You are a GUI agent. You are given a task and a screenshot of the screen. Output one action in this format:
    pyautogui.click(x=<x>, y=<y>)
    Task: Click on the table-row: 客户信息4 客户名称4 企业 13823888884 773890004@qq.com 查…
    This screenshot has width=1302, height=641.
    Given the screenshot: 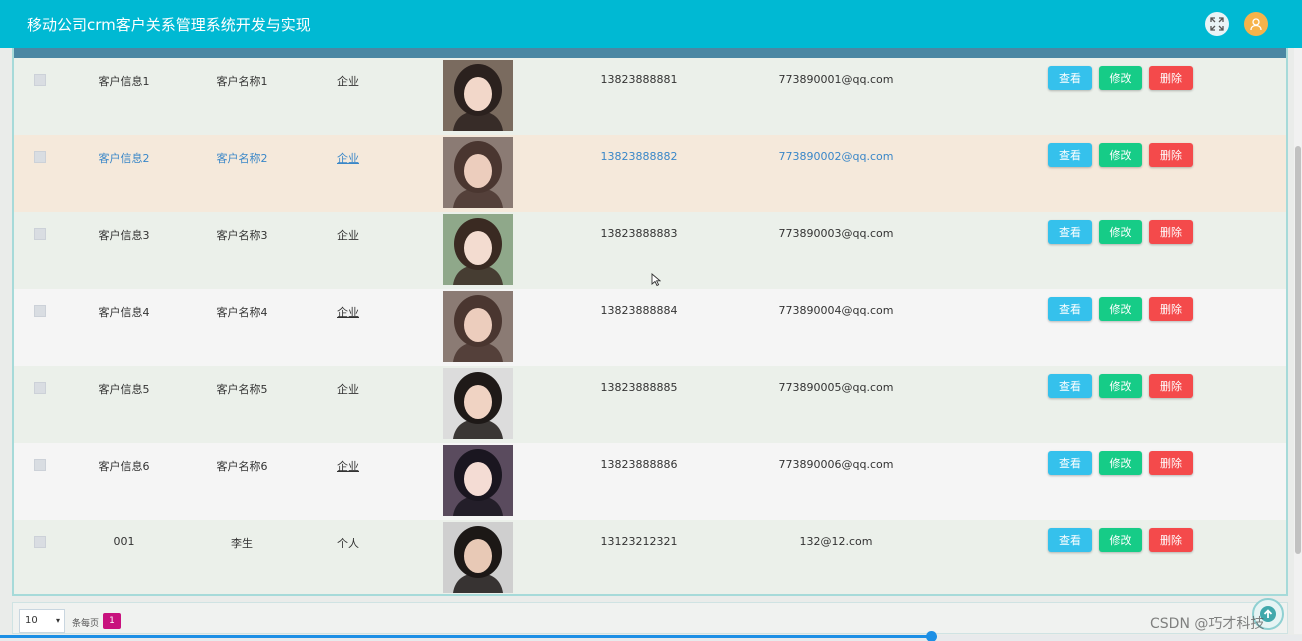 What is the action you would take?
    pyautogui.click(x=650, y=327)
    